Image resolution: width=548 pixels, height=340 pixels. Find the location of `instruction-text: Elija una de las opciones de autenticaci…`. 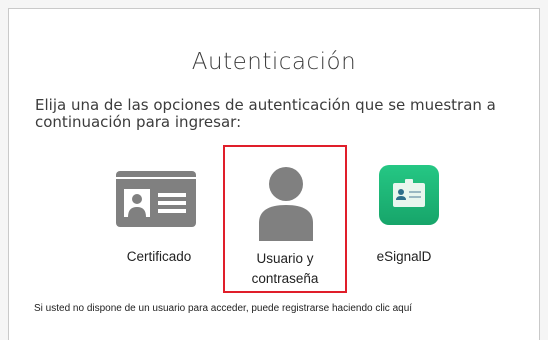

instruction-text: Elija una de las opciones de autenticaci… is located at coordinates (265, 113).